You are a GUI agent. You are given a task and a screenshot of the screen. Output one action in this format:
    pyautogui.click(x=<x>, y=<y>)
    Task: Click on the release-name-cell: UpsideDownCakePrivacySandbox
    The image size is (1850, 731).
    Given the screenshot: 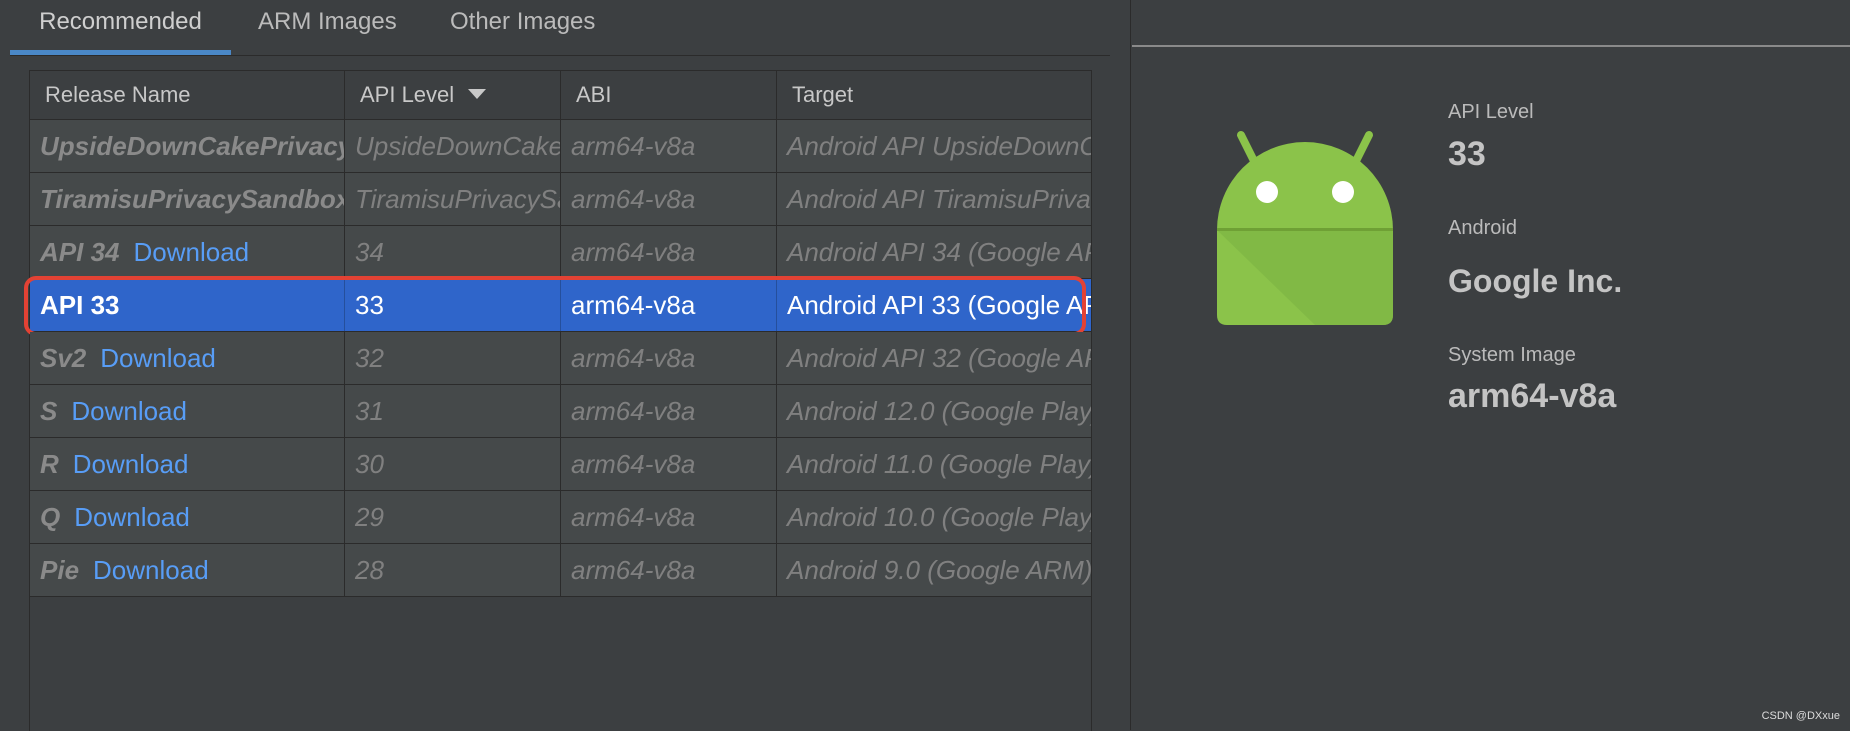 What is the action you would take?
    pyautogui.click(x=187, y=146)
    